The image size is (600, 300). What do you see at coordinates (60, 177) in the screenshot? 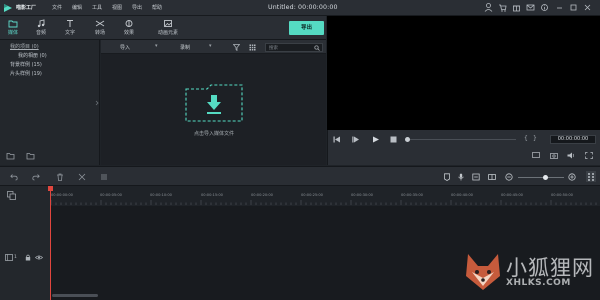
I see `delete-icon` at bounding box center [60, 177].